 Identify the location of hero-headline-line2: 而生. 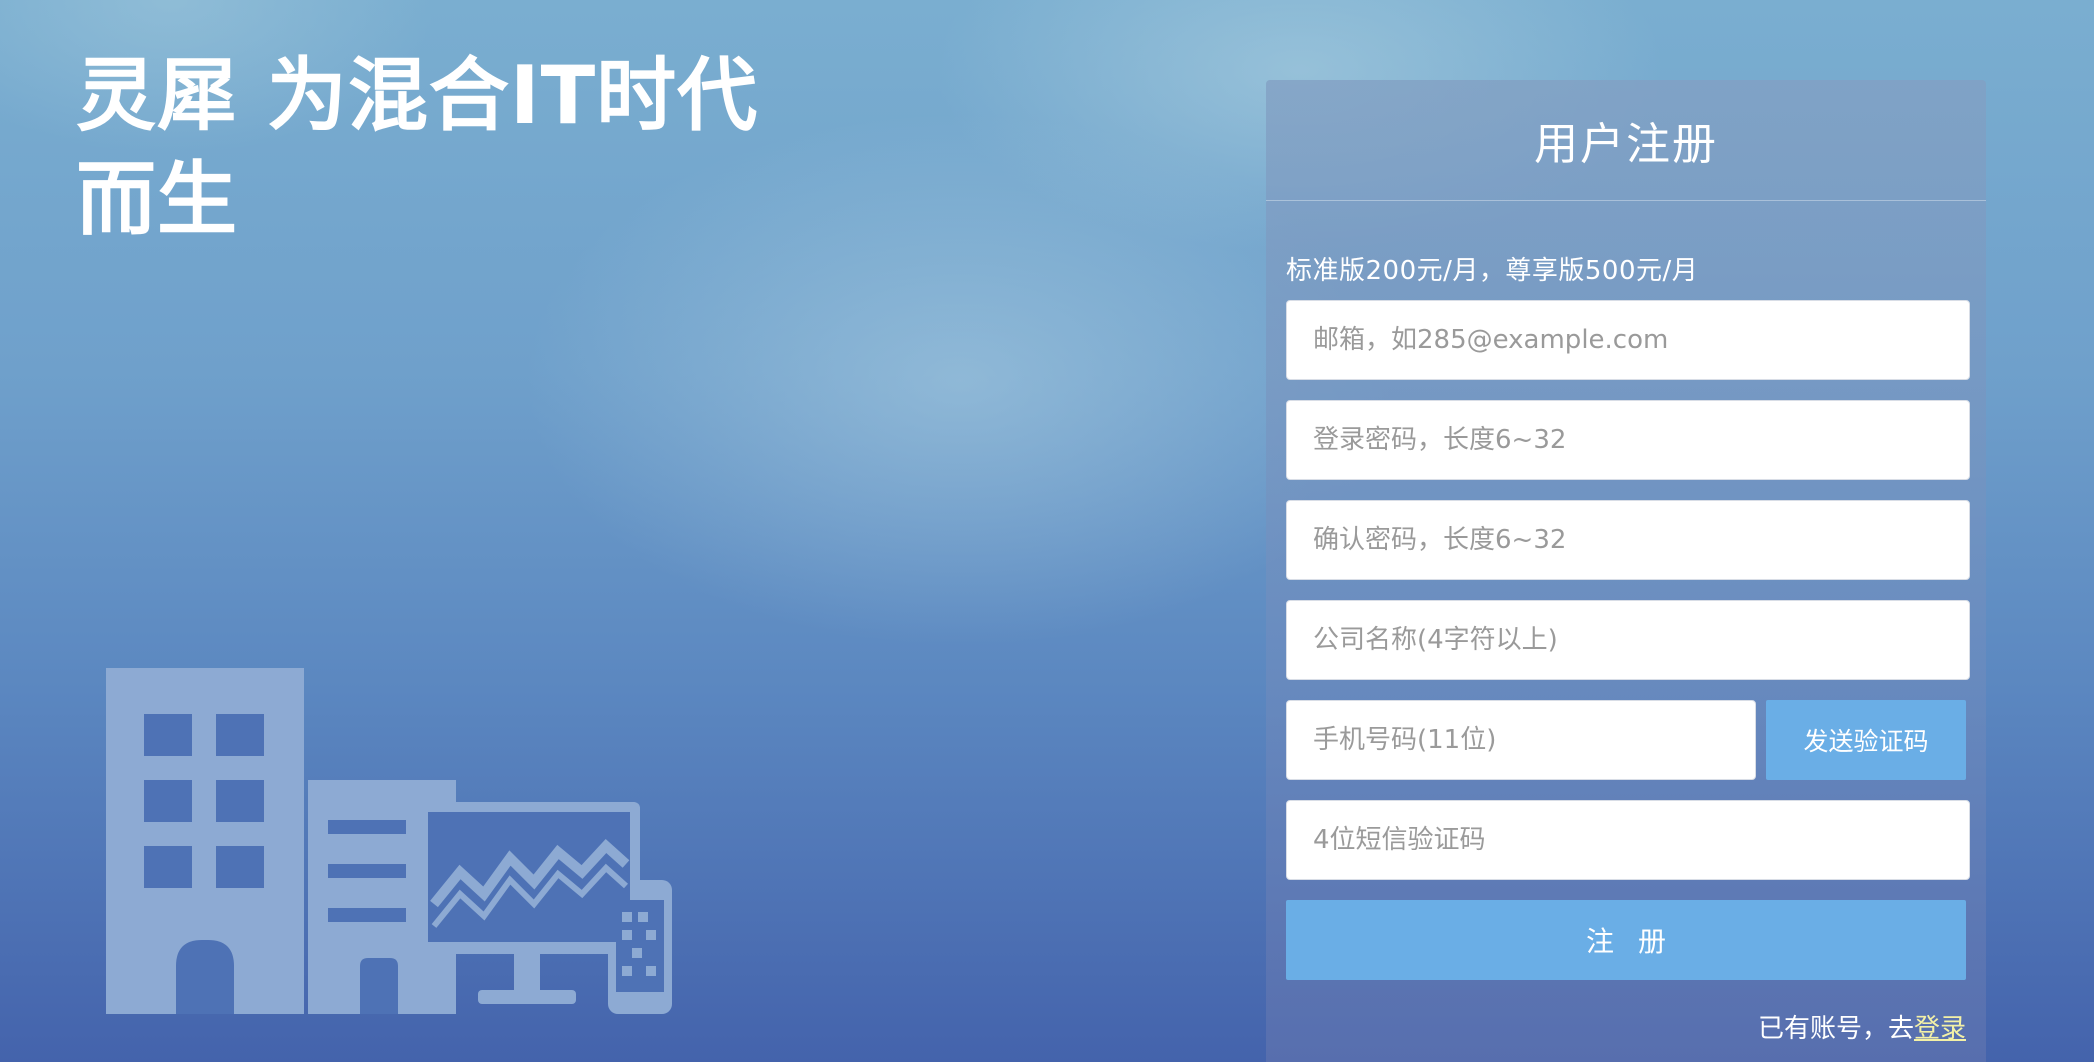
(157, 199).